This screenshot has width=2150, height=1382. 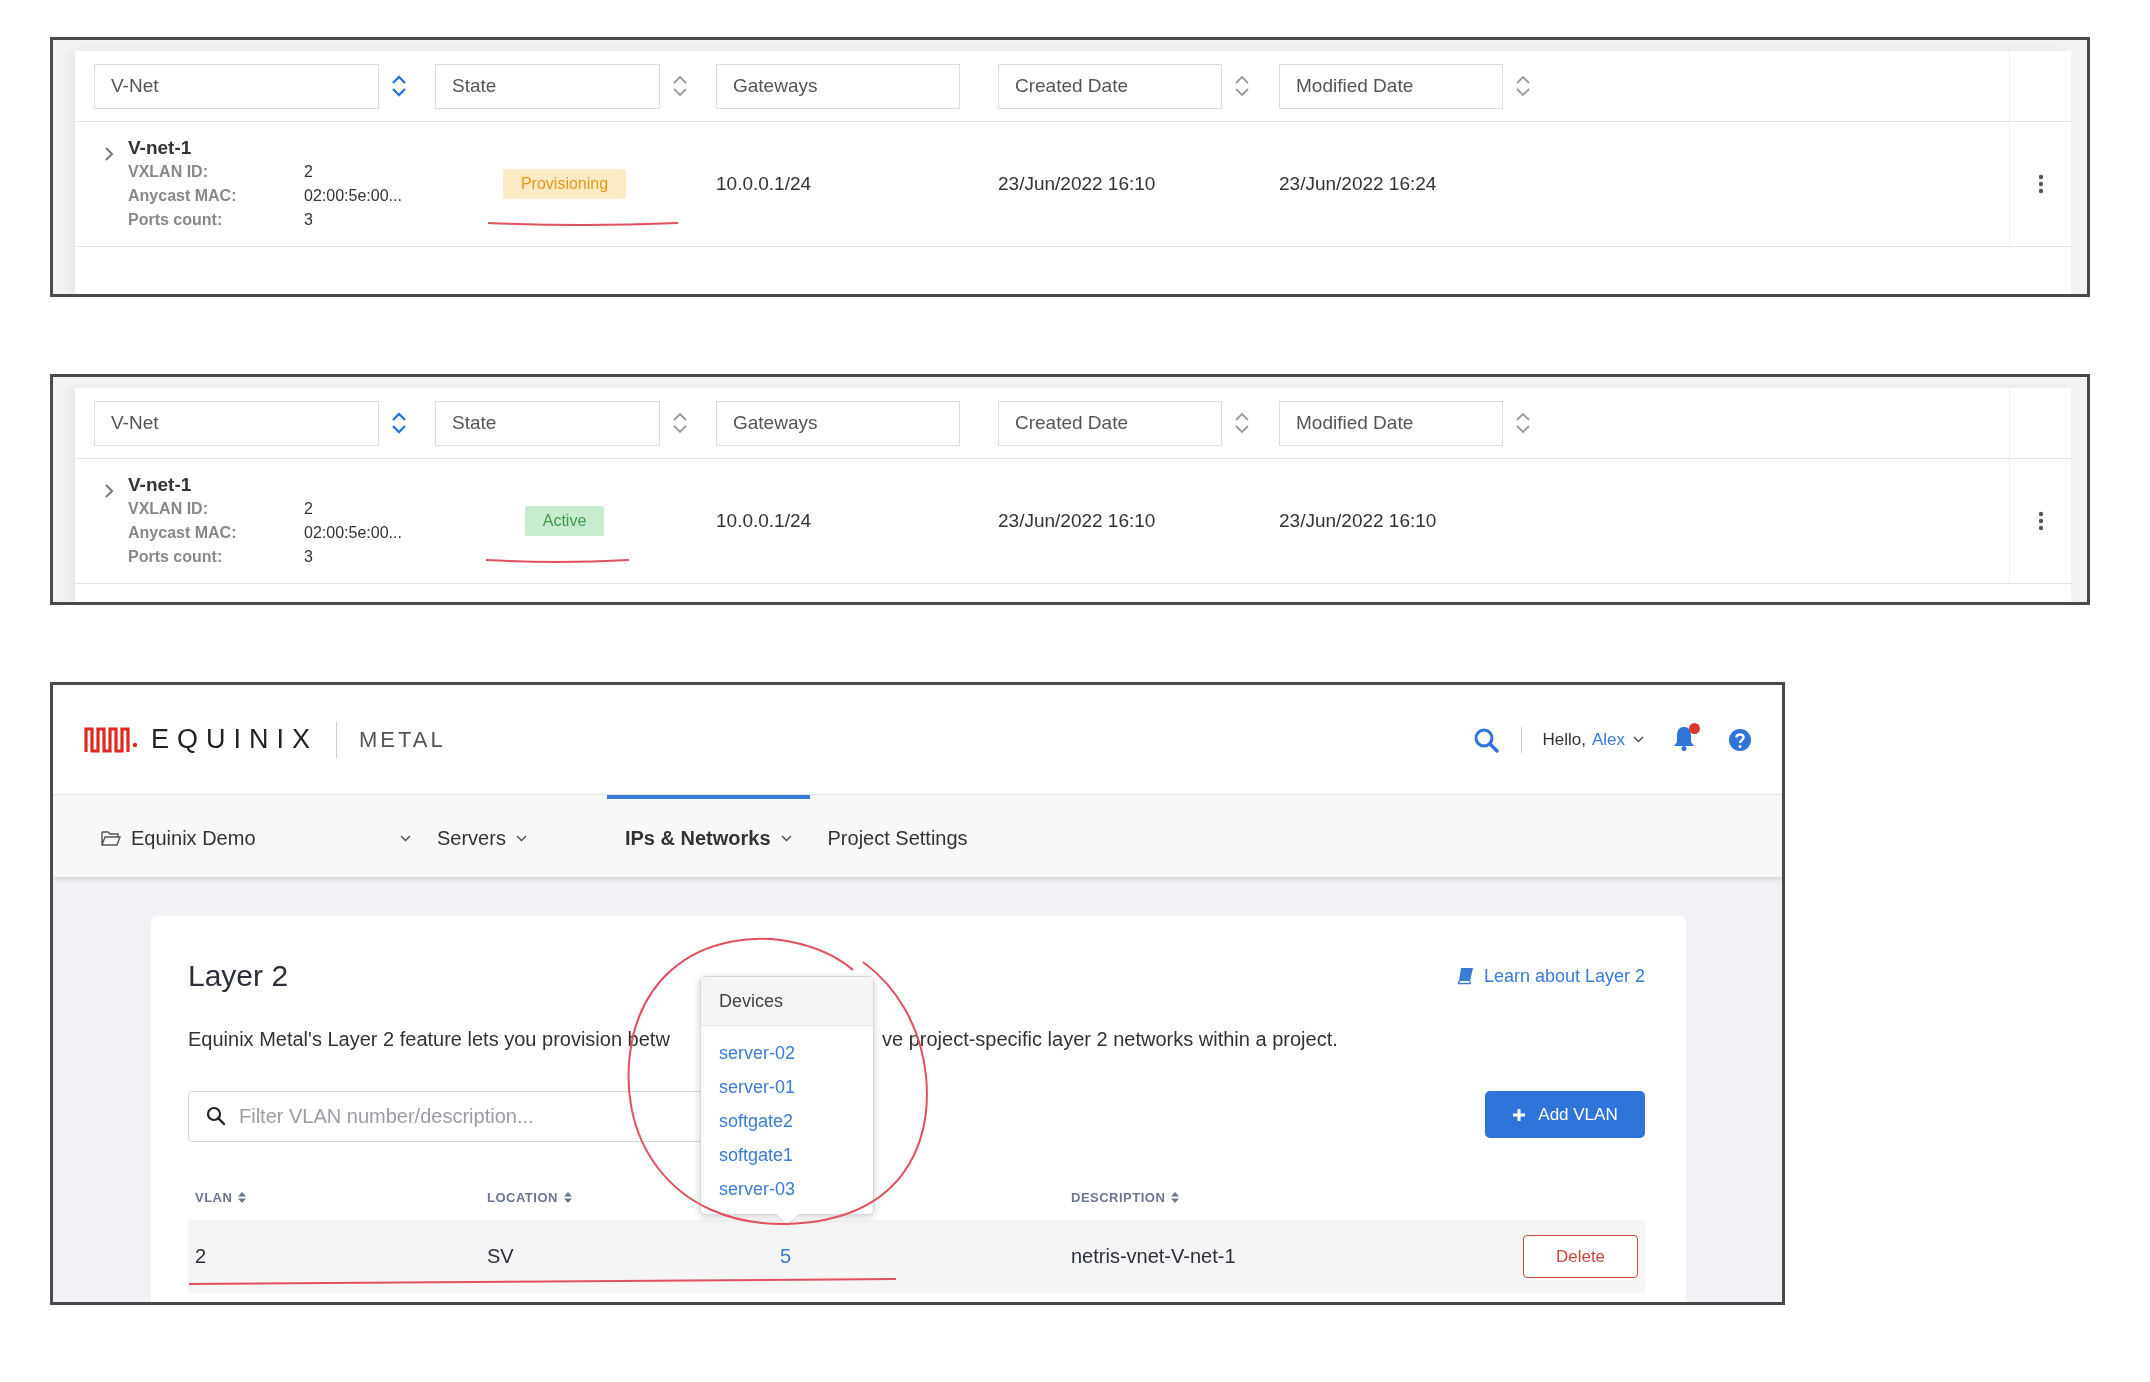 What do you see at coordinates (1684, 737) in the screenshot?
I see `bell-icon` at bounding box center [1684, 737].